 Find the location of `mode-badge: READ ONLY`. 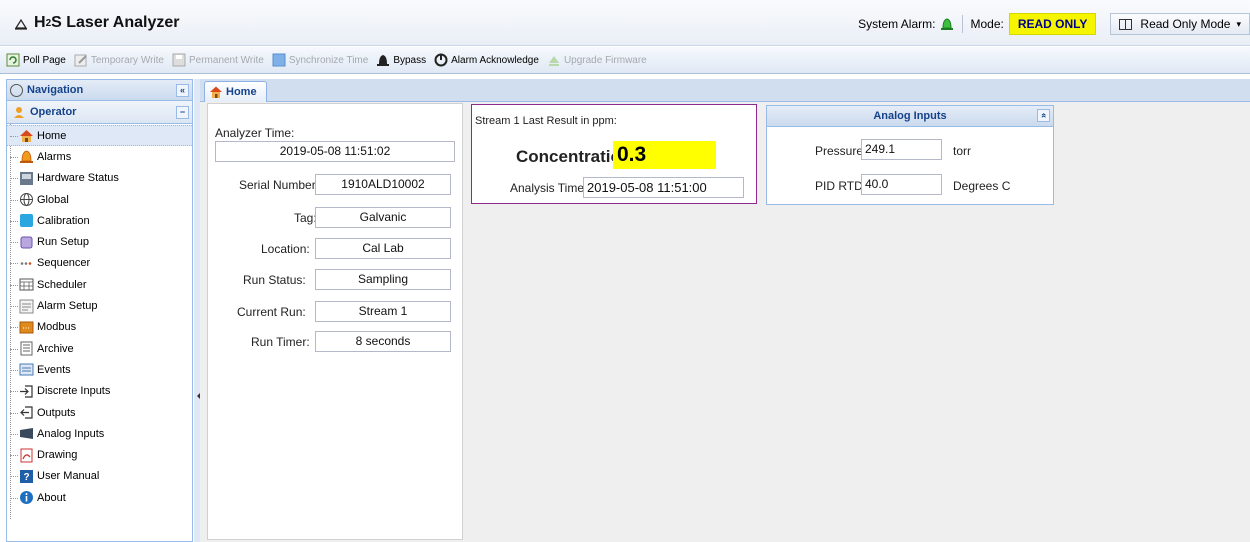

mode-badge: READ ONLY is located at coordinates (1052, 24).